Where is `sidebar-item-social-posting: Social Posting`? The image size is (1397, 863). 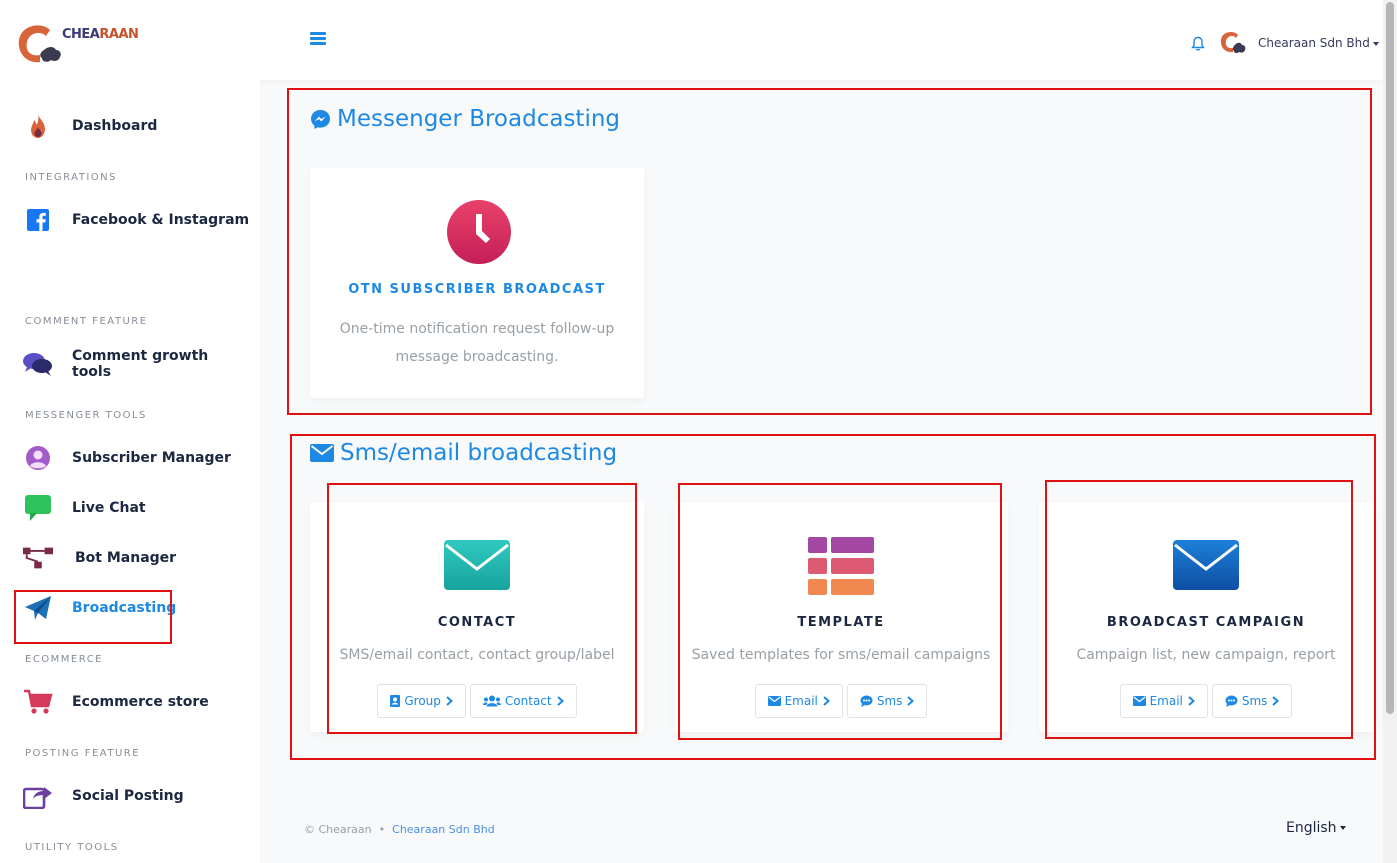 sidebar-item-social-posting: Social Posting is located at coordinates (137, 796).